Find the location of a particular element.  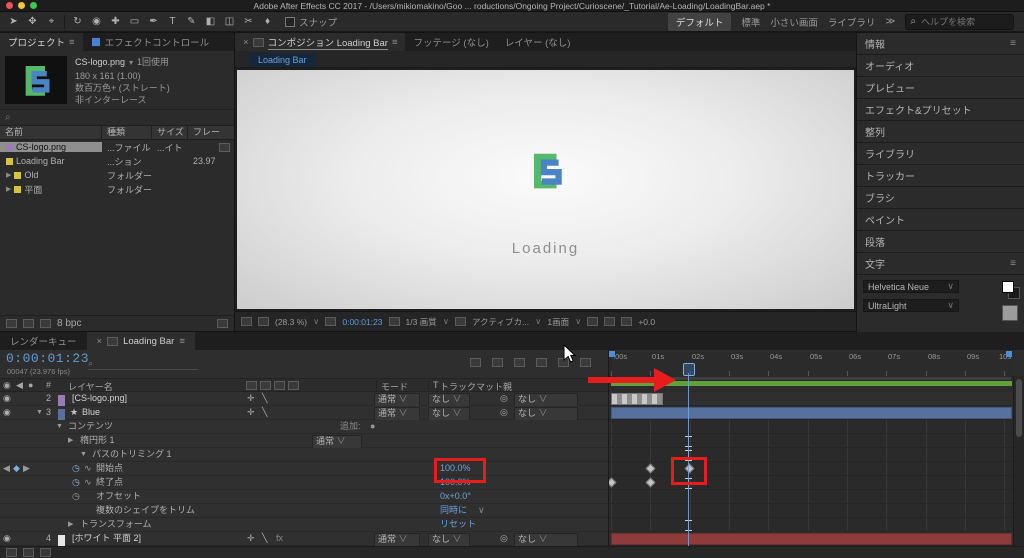

property-row-offset: ◷ オフセット 0x+0.0° is located at coordinates (304, 497).